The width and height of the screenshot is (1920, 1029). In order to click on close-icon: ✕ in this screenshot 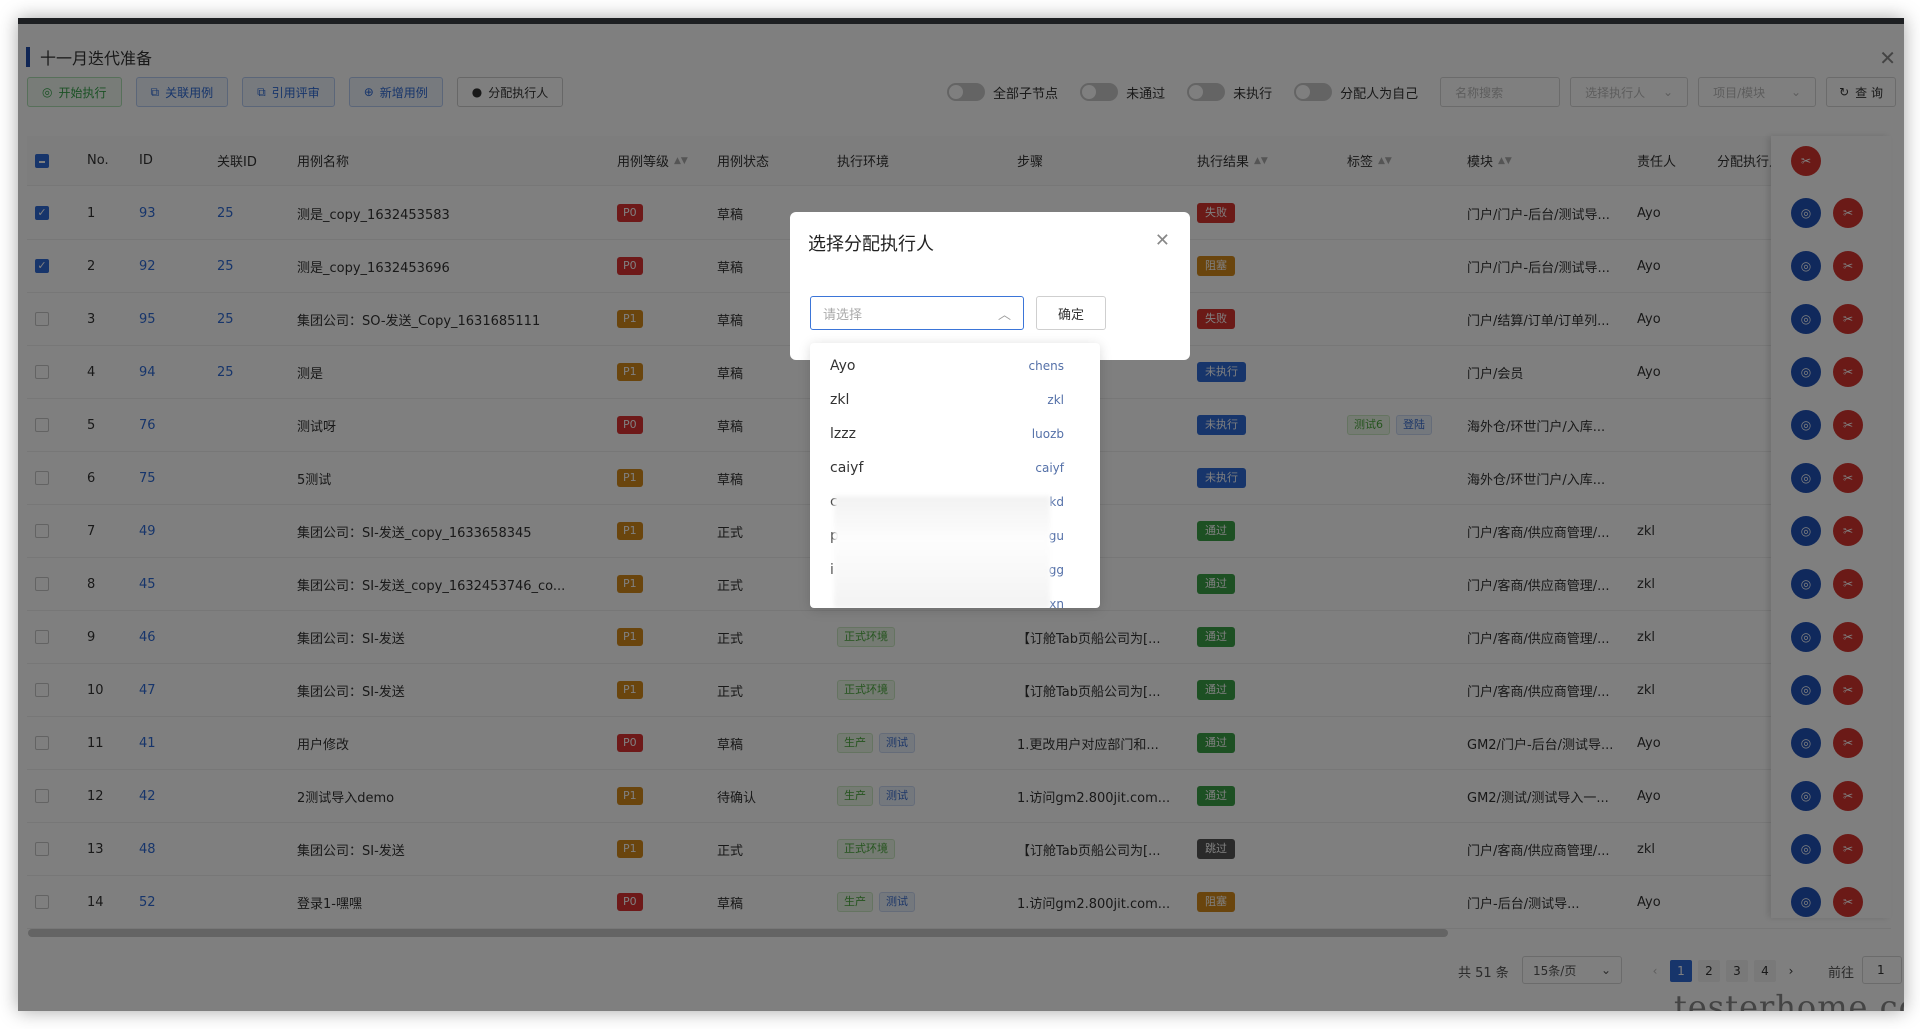, I will do `click(1162, 240)`.